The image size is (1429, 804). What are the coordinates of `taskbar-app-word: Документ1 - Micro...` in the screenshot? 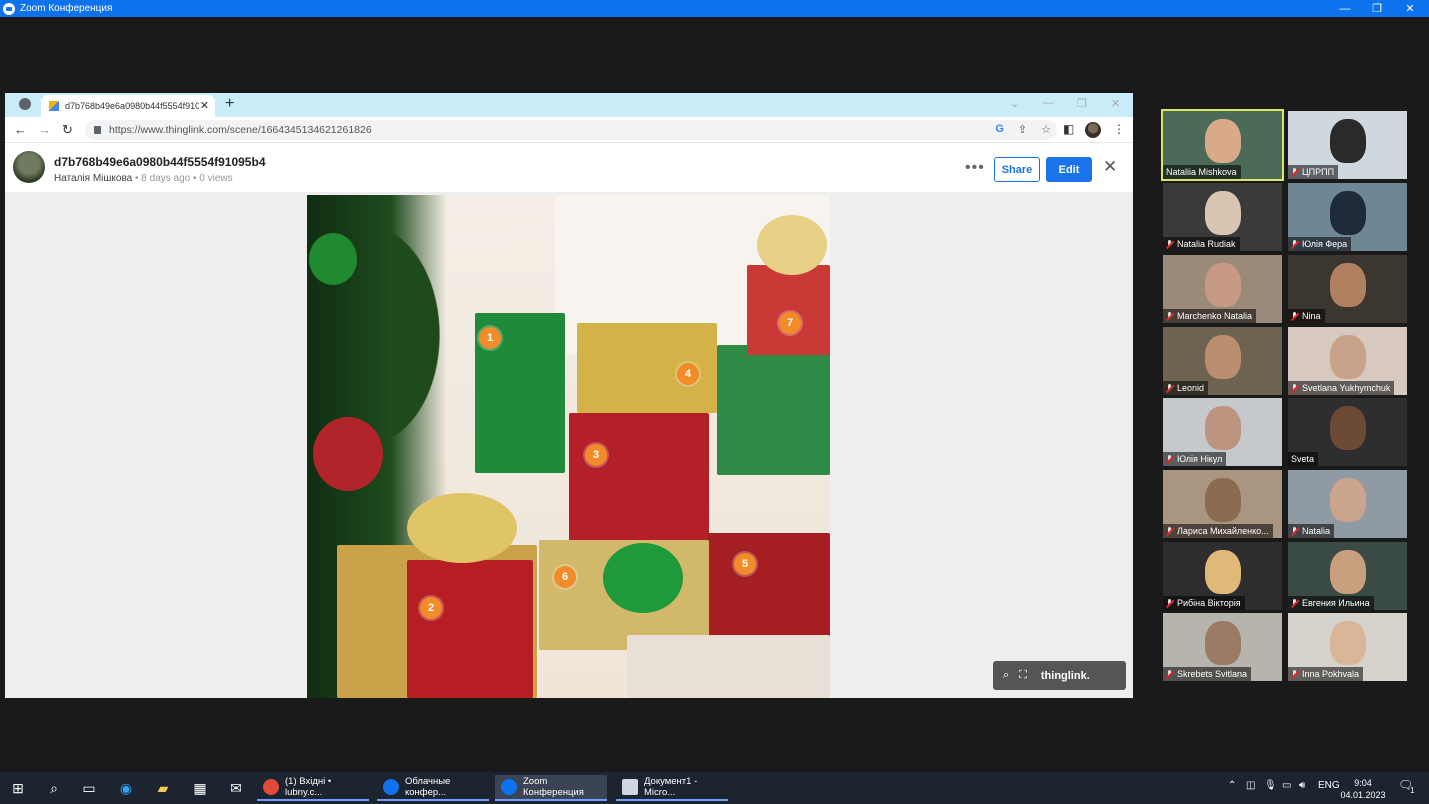 It's located at (672, 788).